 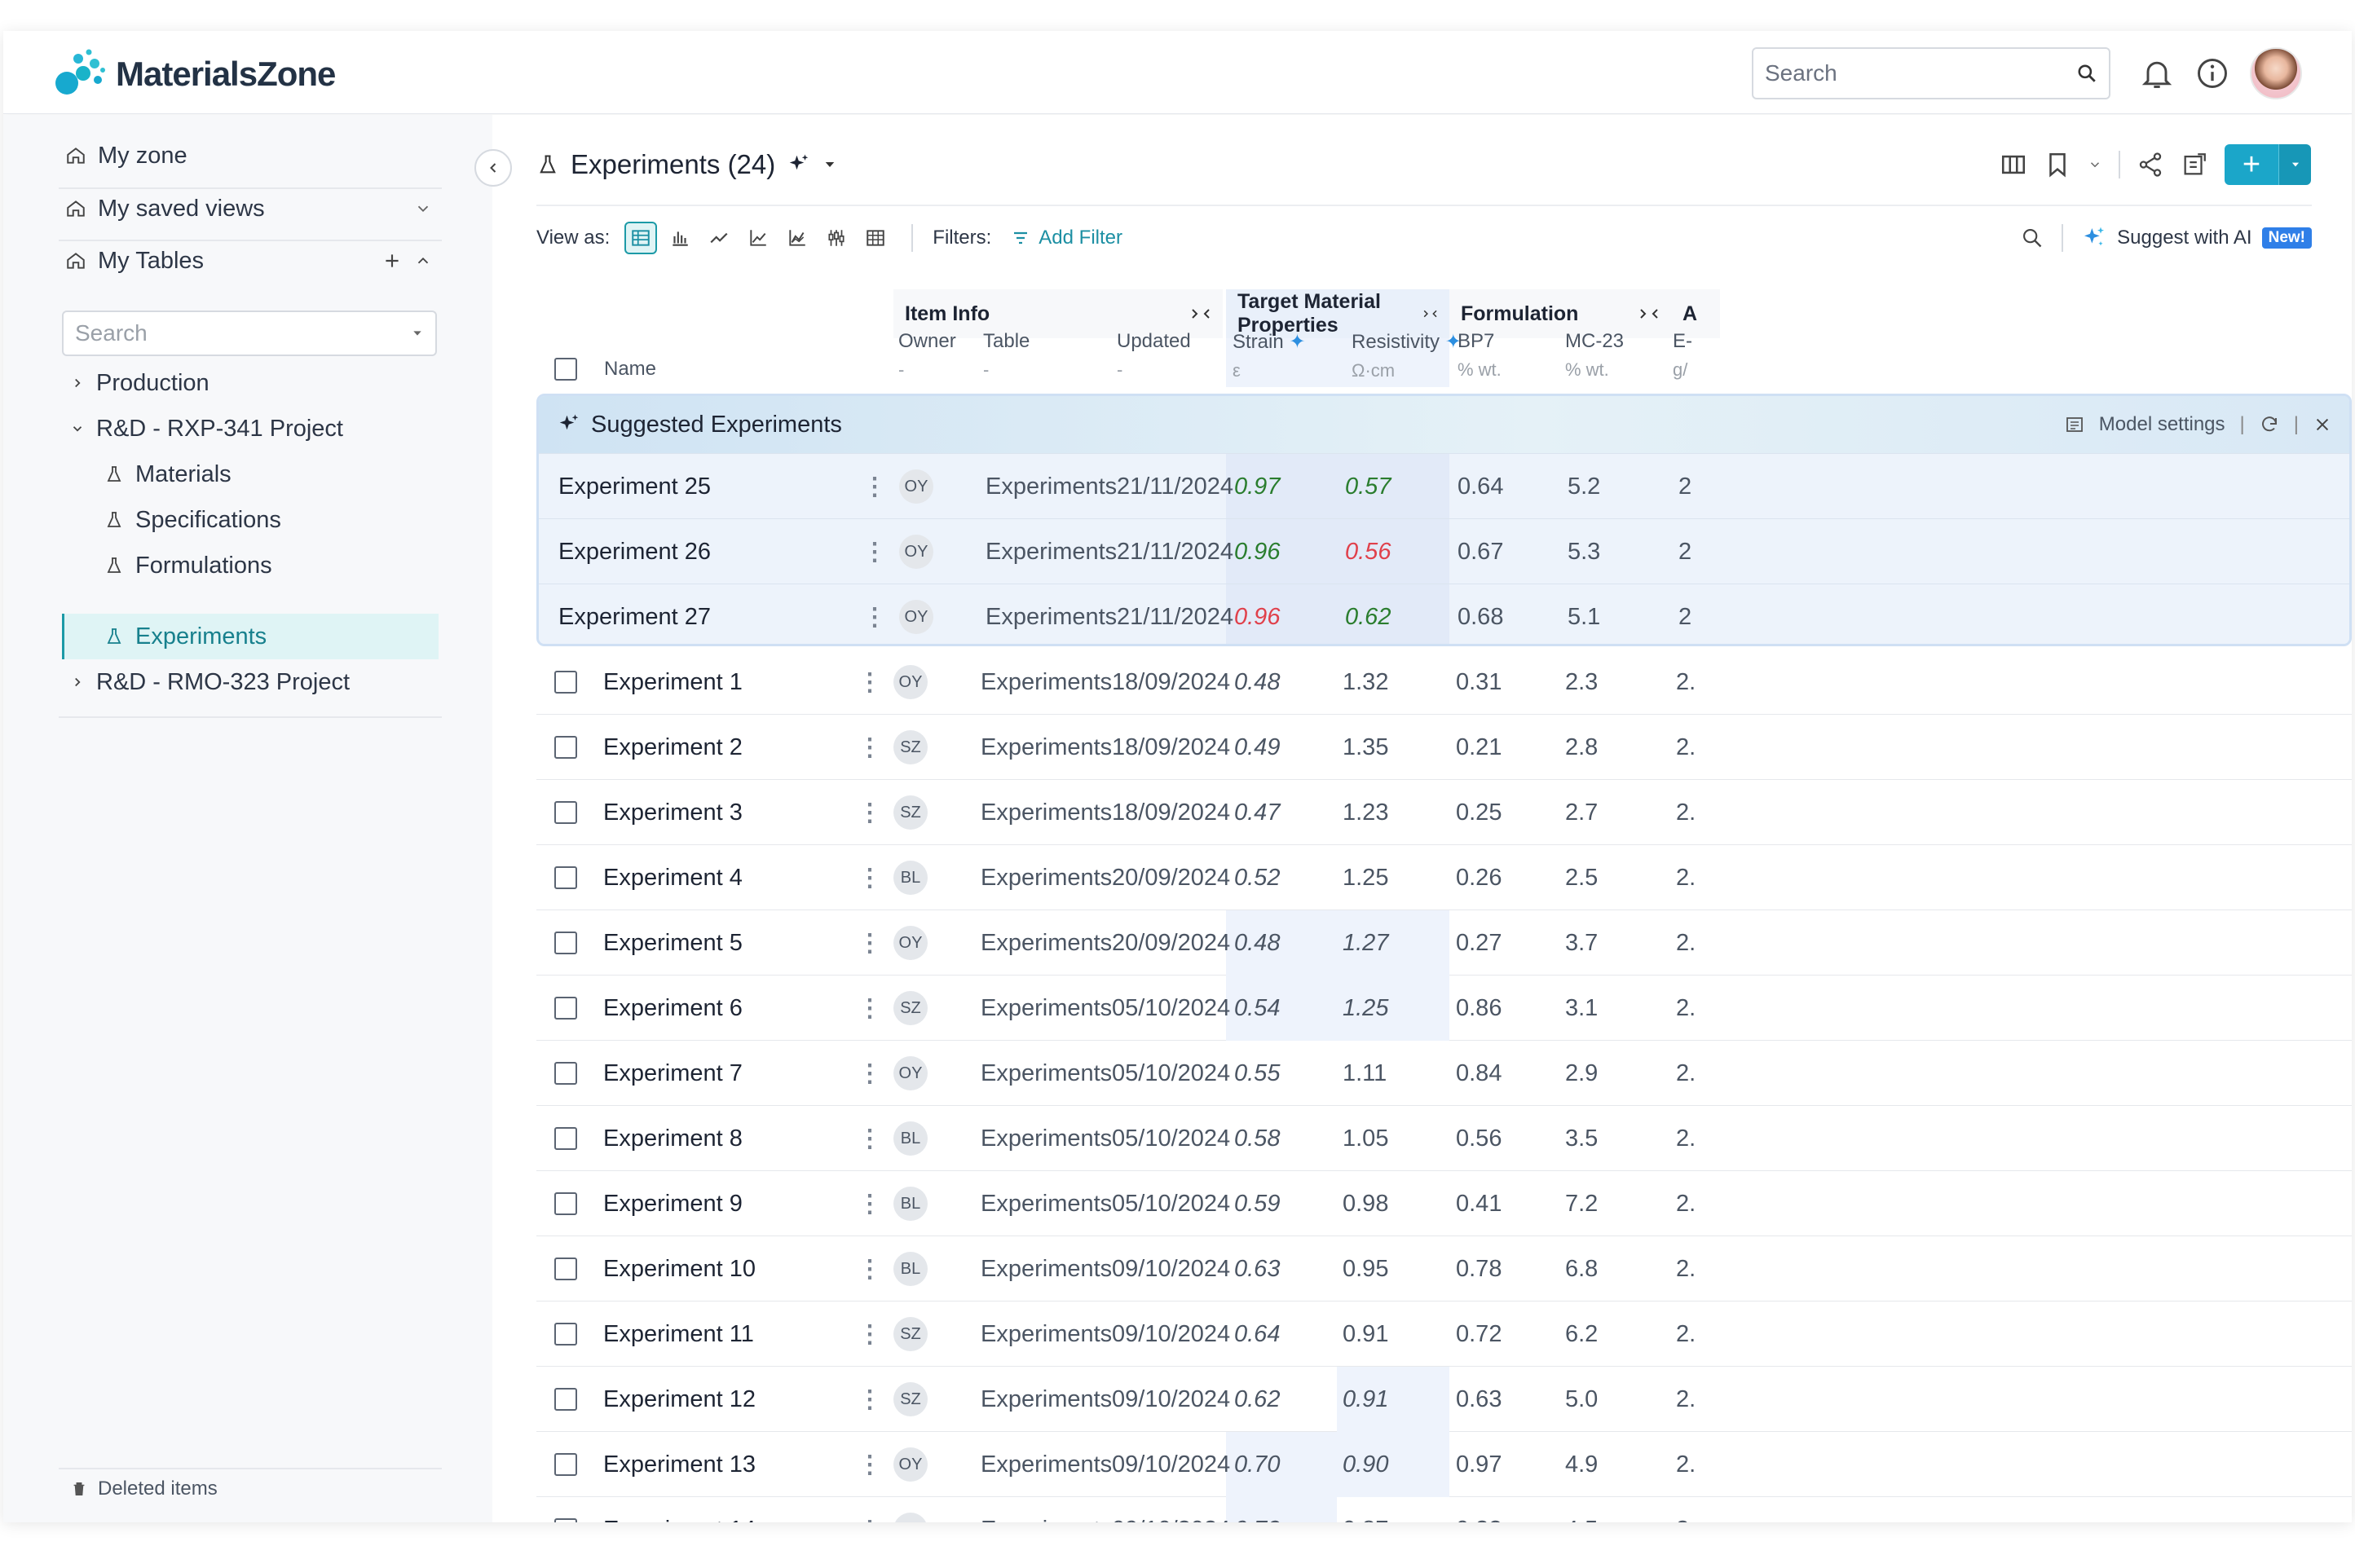 What do you see at coordinates (2276, 73) in the screenshot?
I see `user-avatar` at bounding box center [2276, 73].